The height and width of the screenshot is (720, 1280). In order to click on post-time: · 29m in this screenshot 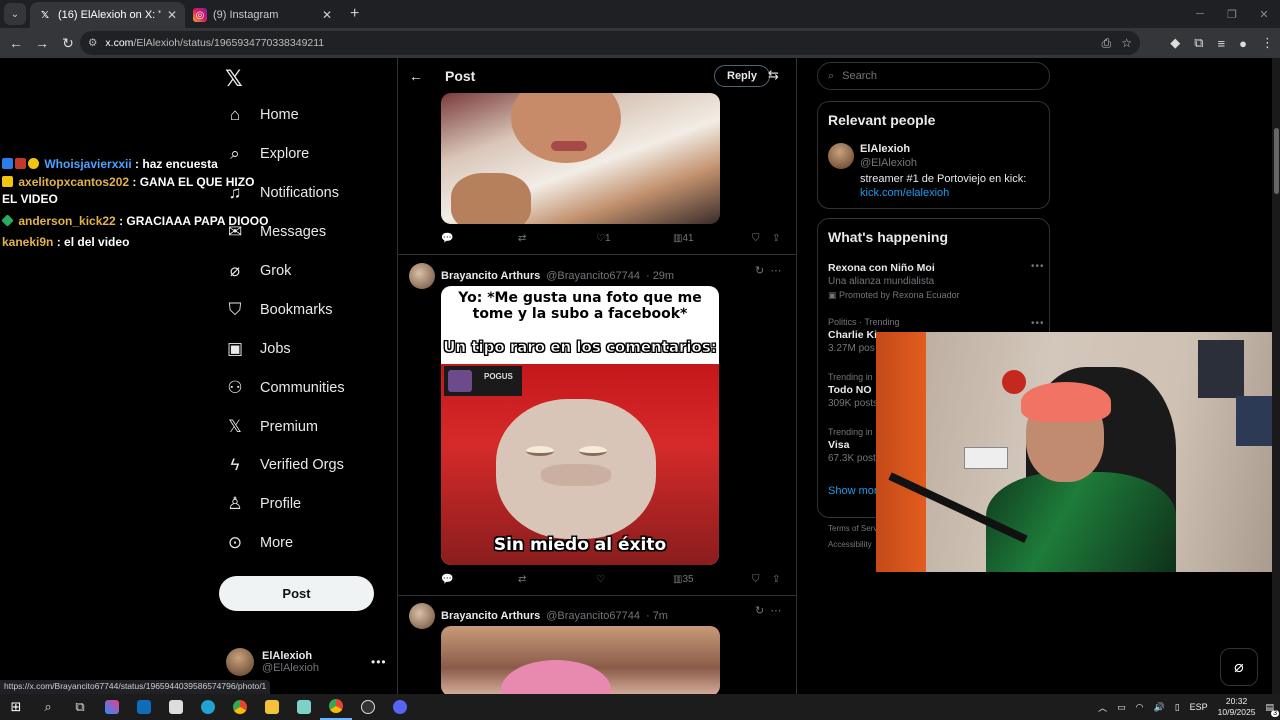, I will do `click(660, 276)`.